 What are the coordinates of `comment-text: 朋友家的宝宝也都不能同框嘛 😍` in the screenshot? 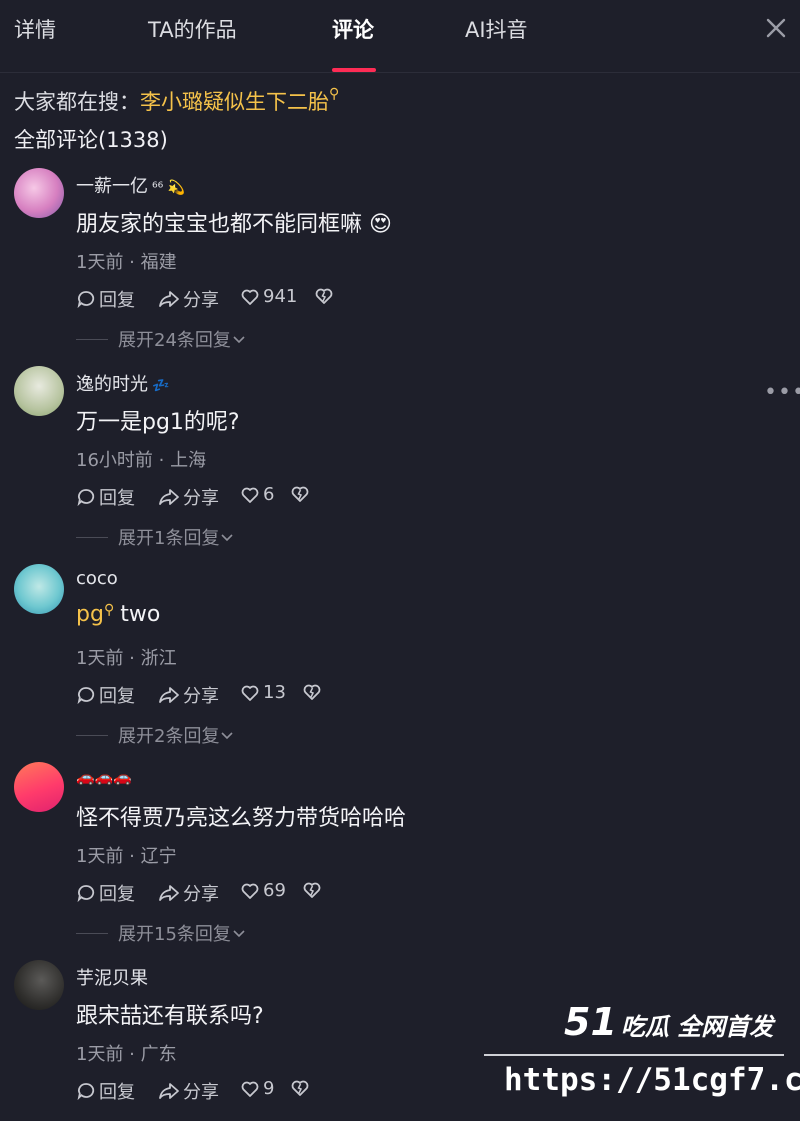 It's located at (234, 224).